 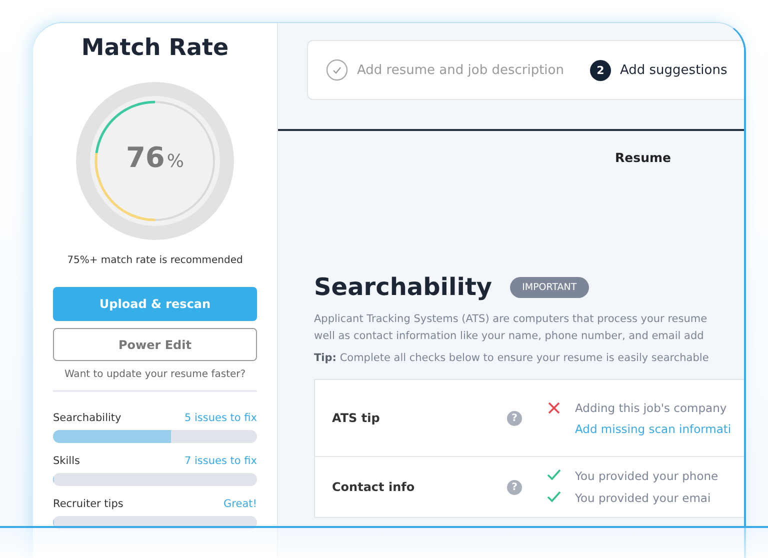 I want to click on step-number: 2, so click(x=600, y=70).